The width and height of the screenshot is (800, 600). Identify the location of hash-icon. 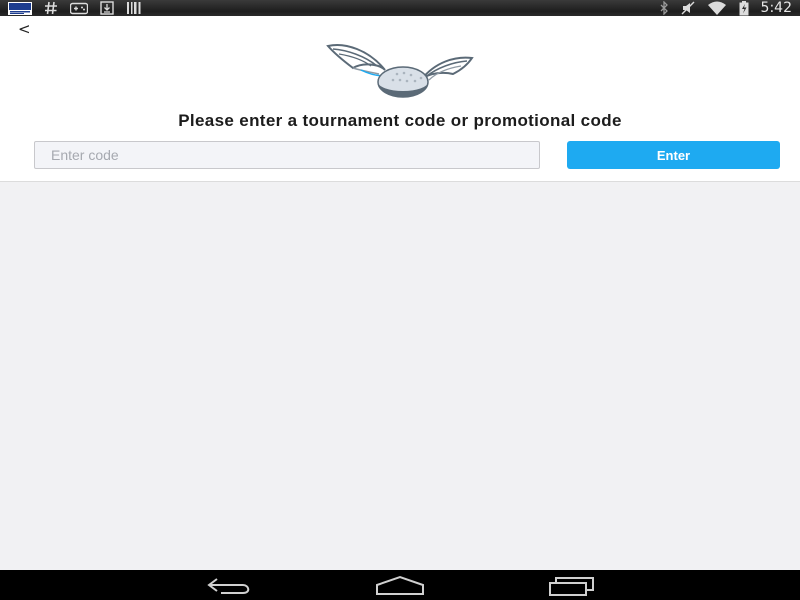
(51, 8).